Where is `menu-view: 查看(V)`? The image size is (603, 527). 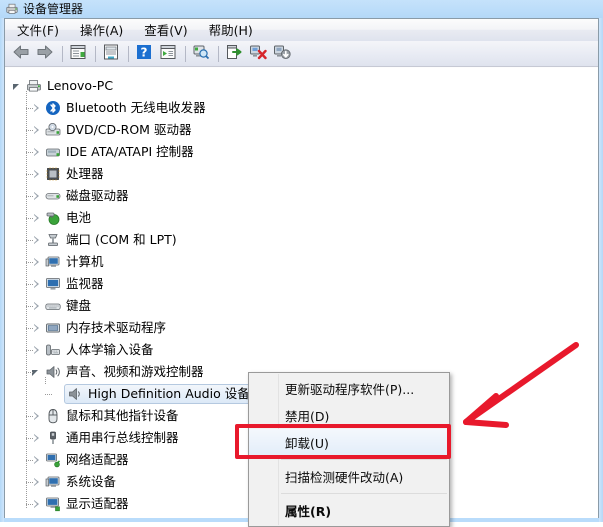
menu-view: 查看(V) is located at coordinates (165, 30).